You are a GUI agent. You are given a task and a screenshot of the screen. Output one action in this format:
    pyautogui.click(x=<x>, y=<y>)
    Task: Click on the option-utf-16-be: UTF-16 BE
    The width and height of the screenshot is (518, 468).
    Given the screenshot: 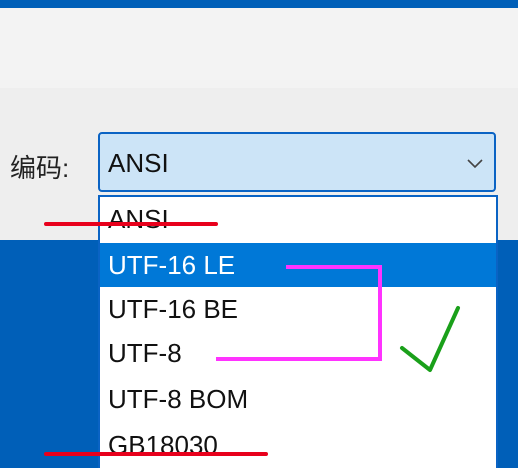 What is the action you would take?
    pyautogui.click(x=298, y=309)
    